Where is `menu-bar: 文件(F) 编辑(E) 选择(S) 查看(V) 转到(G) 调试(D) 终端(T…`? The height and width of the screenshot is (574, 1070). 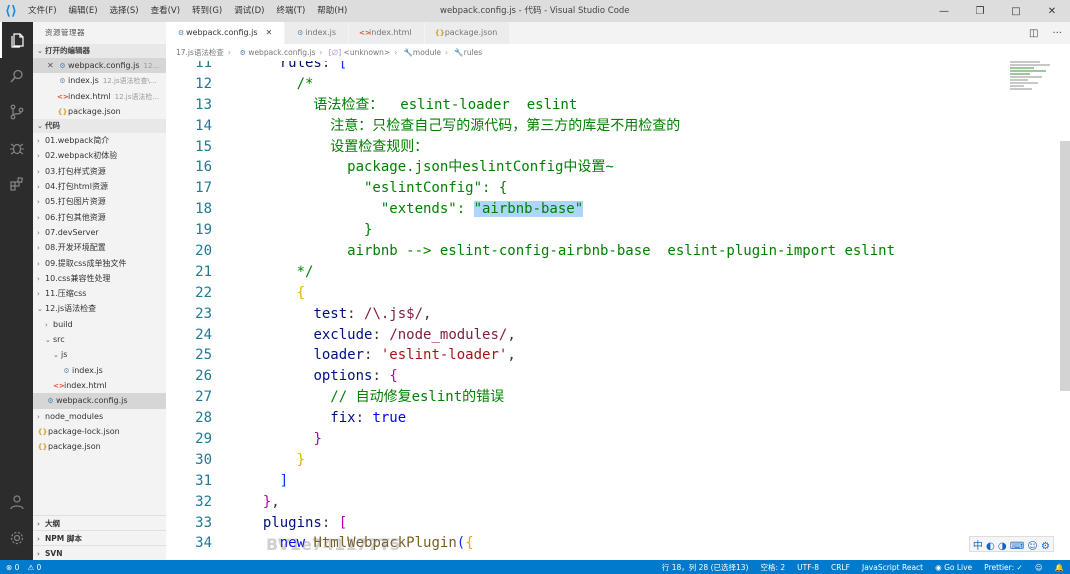
menu-bar: 文件(F) 编辑(E) 选择(S) 查看(V) 转到(G) 调试(D) 终端(T… is located at coordinates (187, 11).